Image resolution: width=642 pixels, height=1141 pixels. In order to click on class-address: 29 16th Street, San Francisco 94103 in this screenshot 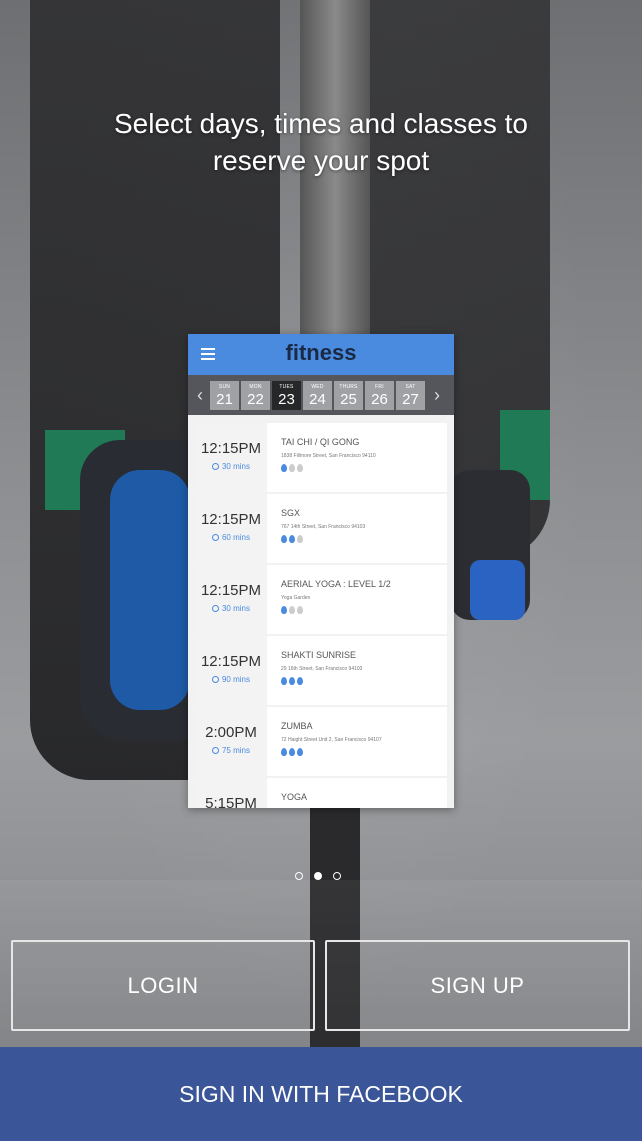, I will do `click(322, 669)`.